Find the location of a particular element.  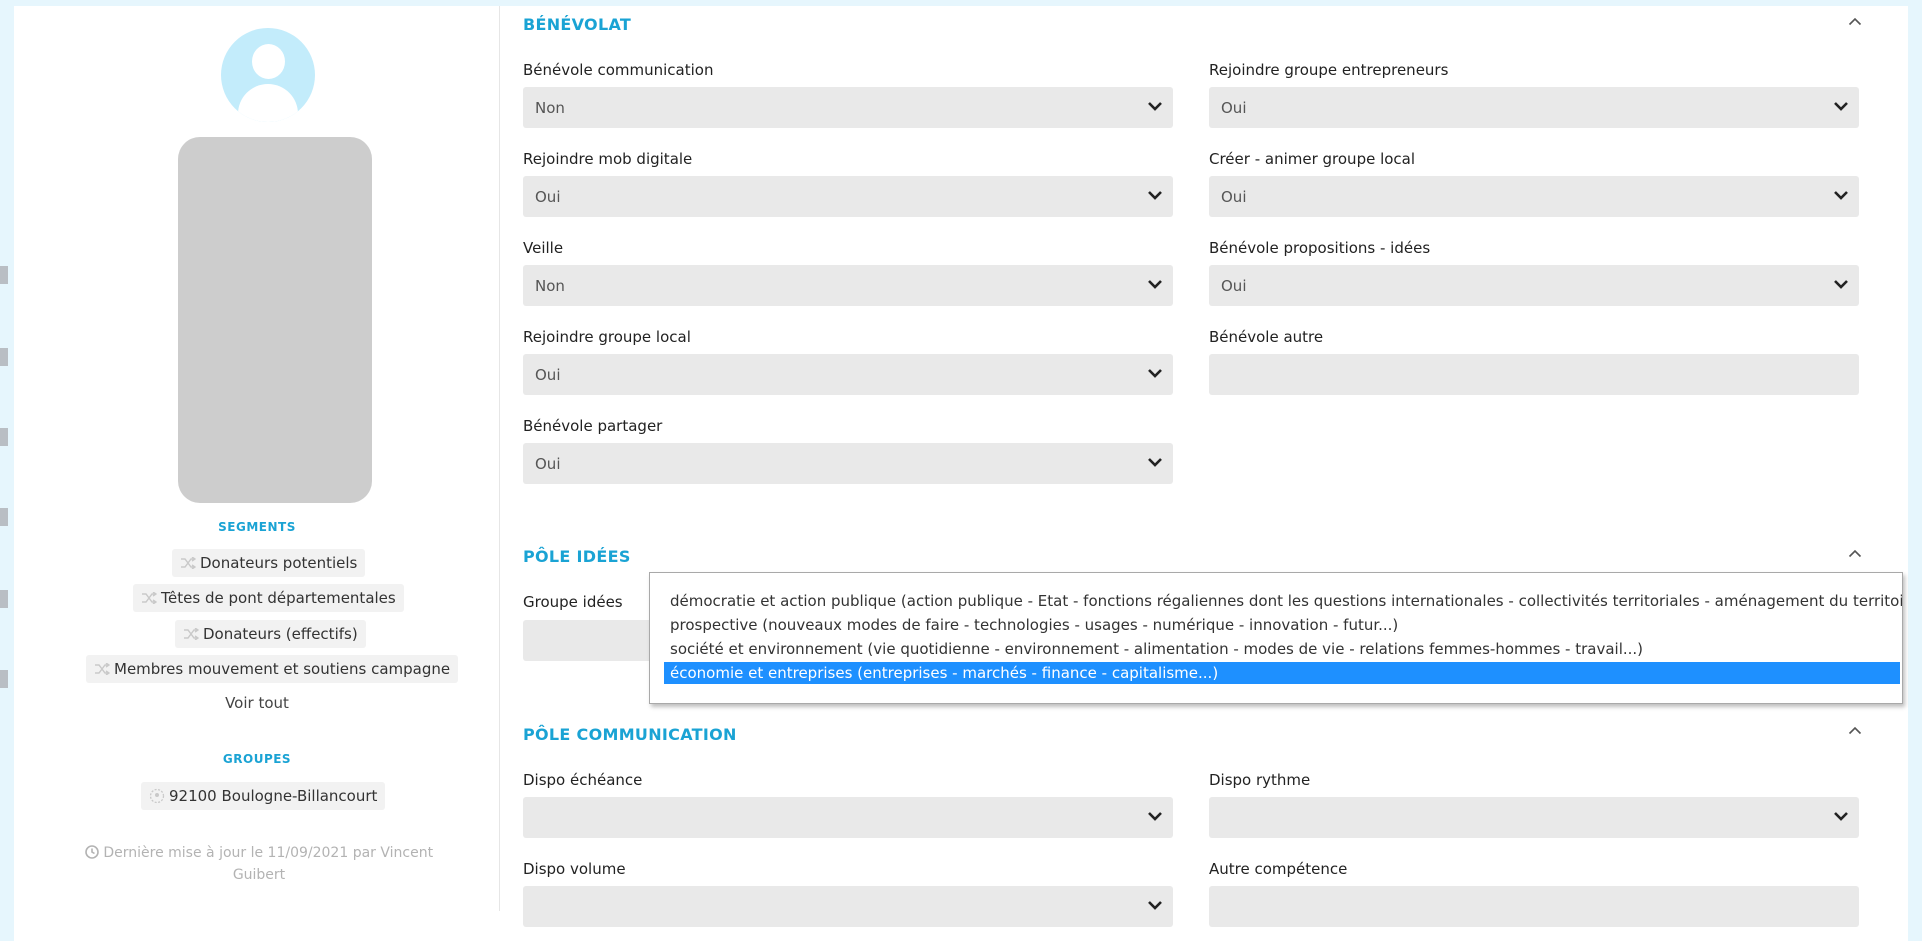

field-label: Dispo rythme is located at coordinates (1260, 780).